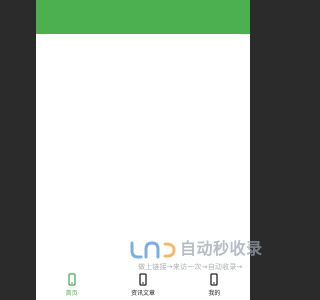  I want to click on tab-mine-label: 我的, so click(214, 293).